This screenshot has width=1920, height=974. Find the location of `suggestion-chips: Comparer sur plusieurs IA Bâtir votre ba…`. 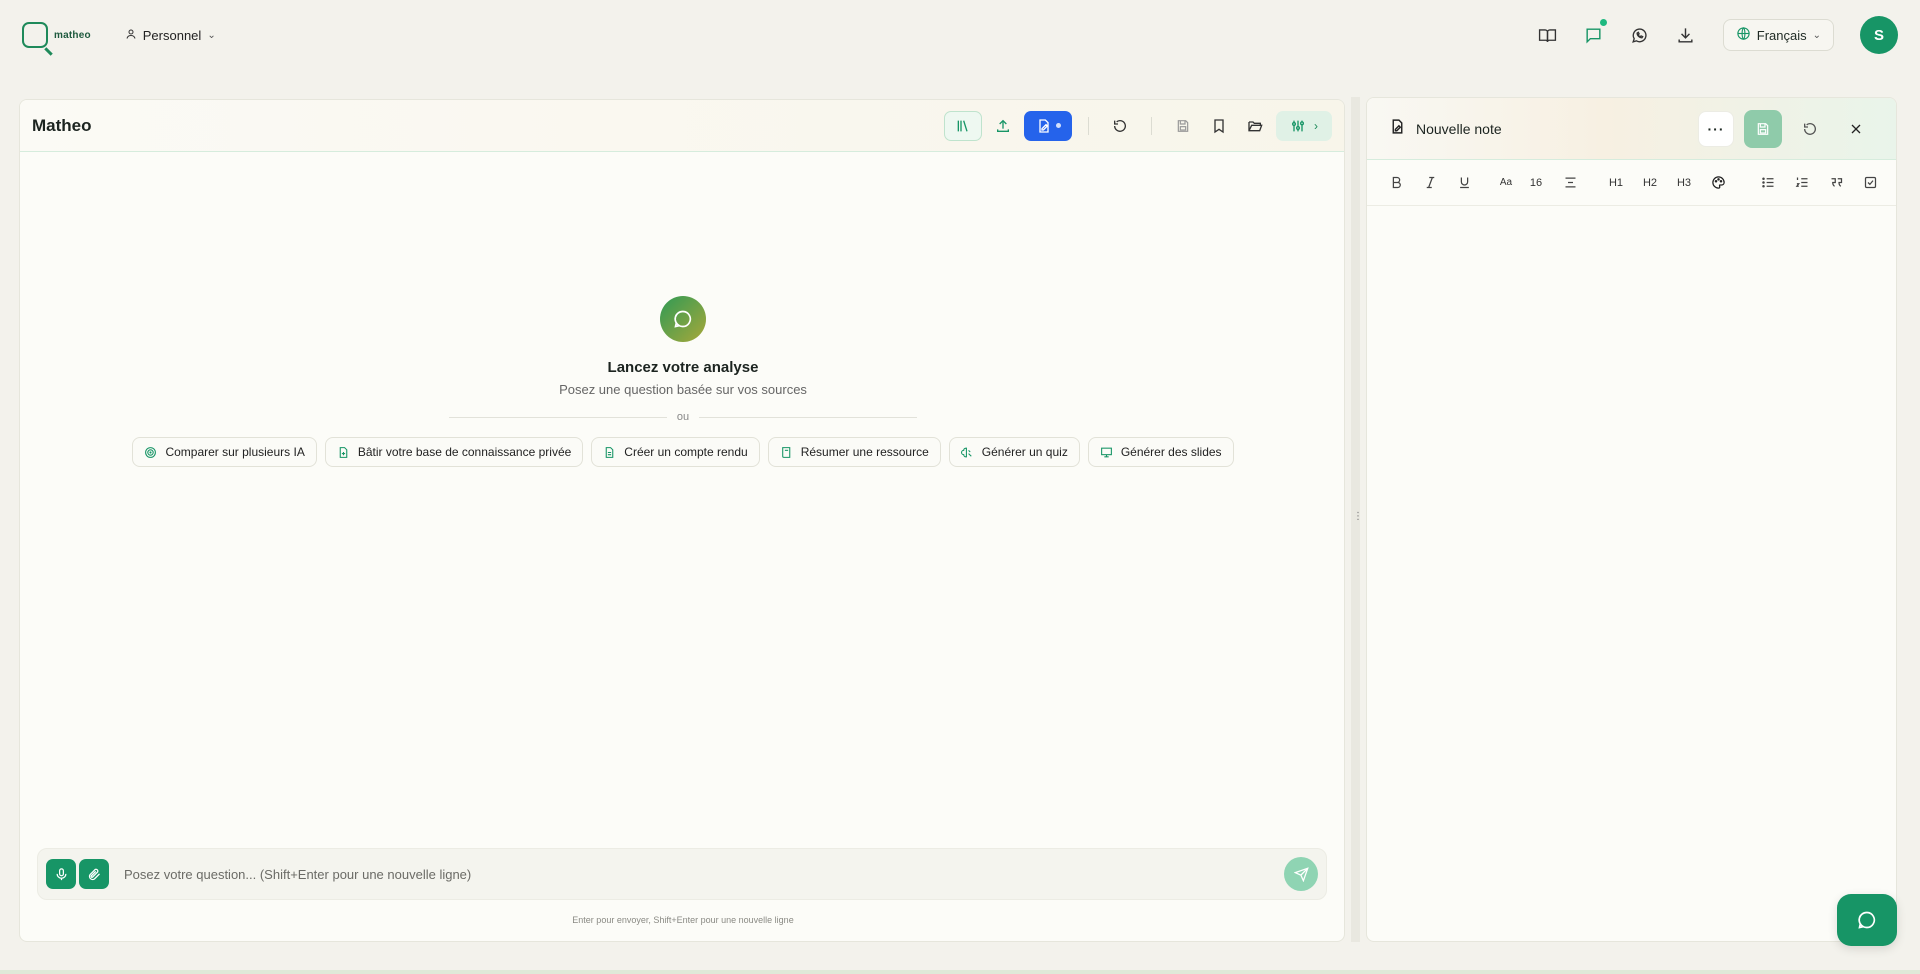

suggestion-chips: Comparer sur plusieurs IA Bâtir votre ba… is located at coordinates (682, 452).